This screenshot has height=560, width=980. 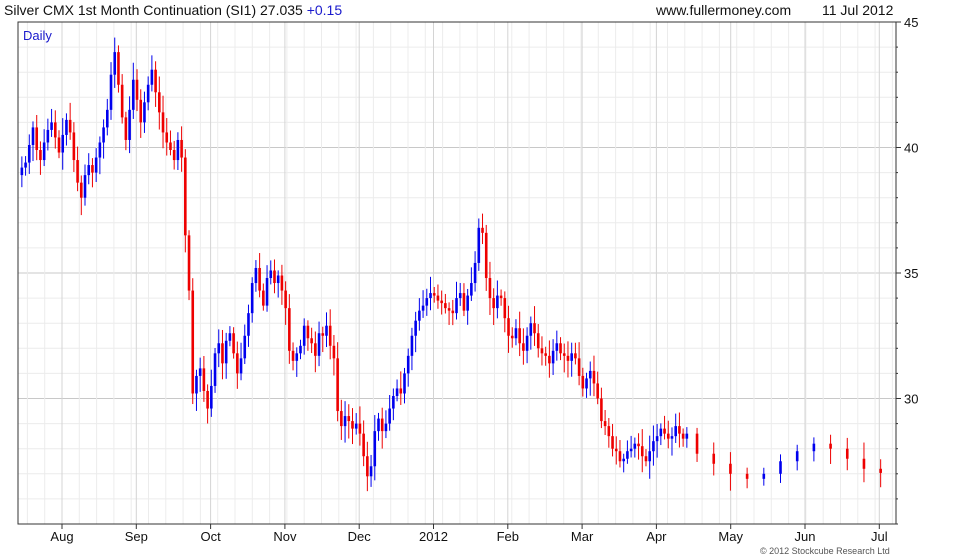 What do you see at coordinates (136, 536) in the screenshot?
I see `x-tick-label: Sep` at bounding box center [136, 536].